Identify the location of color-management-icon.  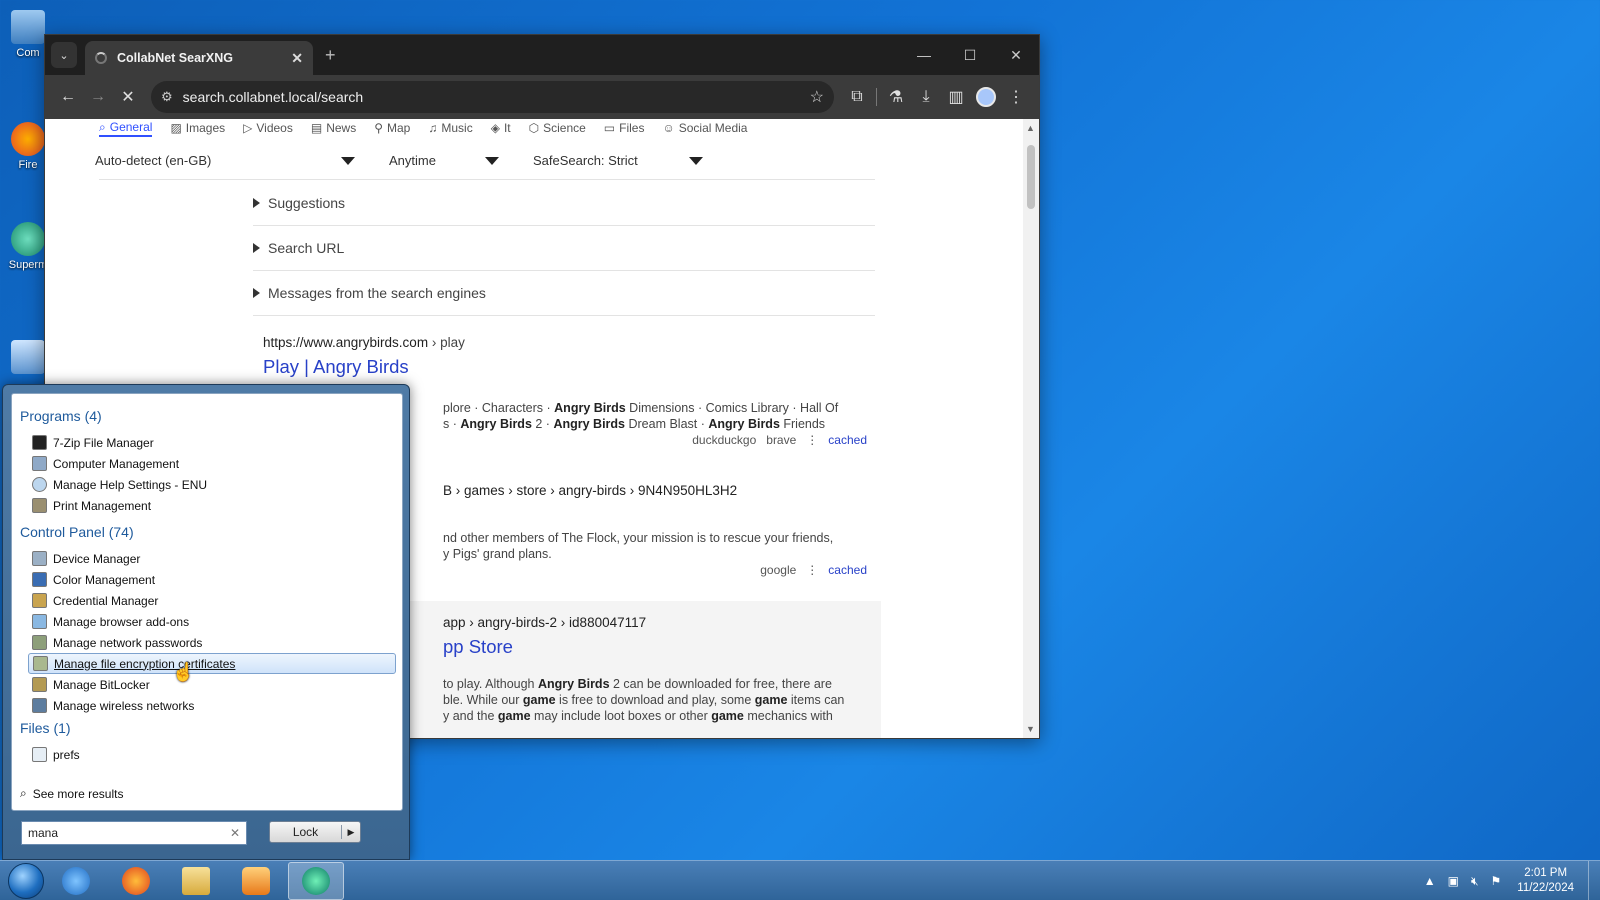
(39, 579).